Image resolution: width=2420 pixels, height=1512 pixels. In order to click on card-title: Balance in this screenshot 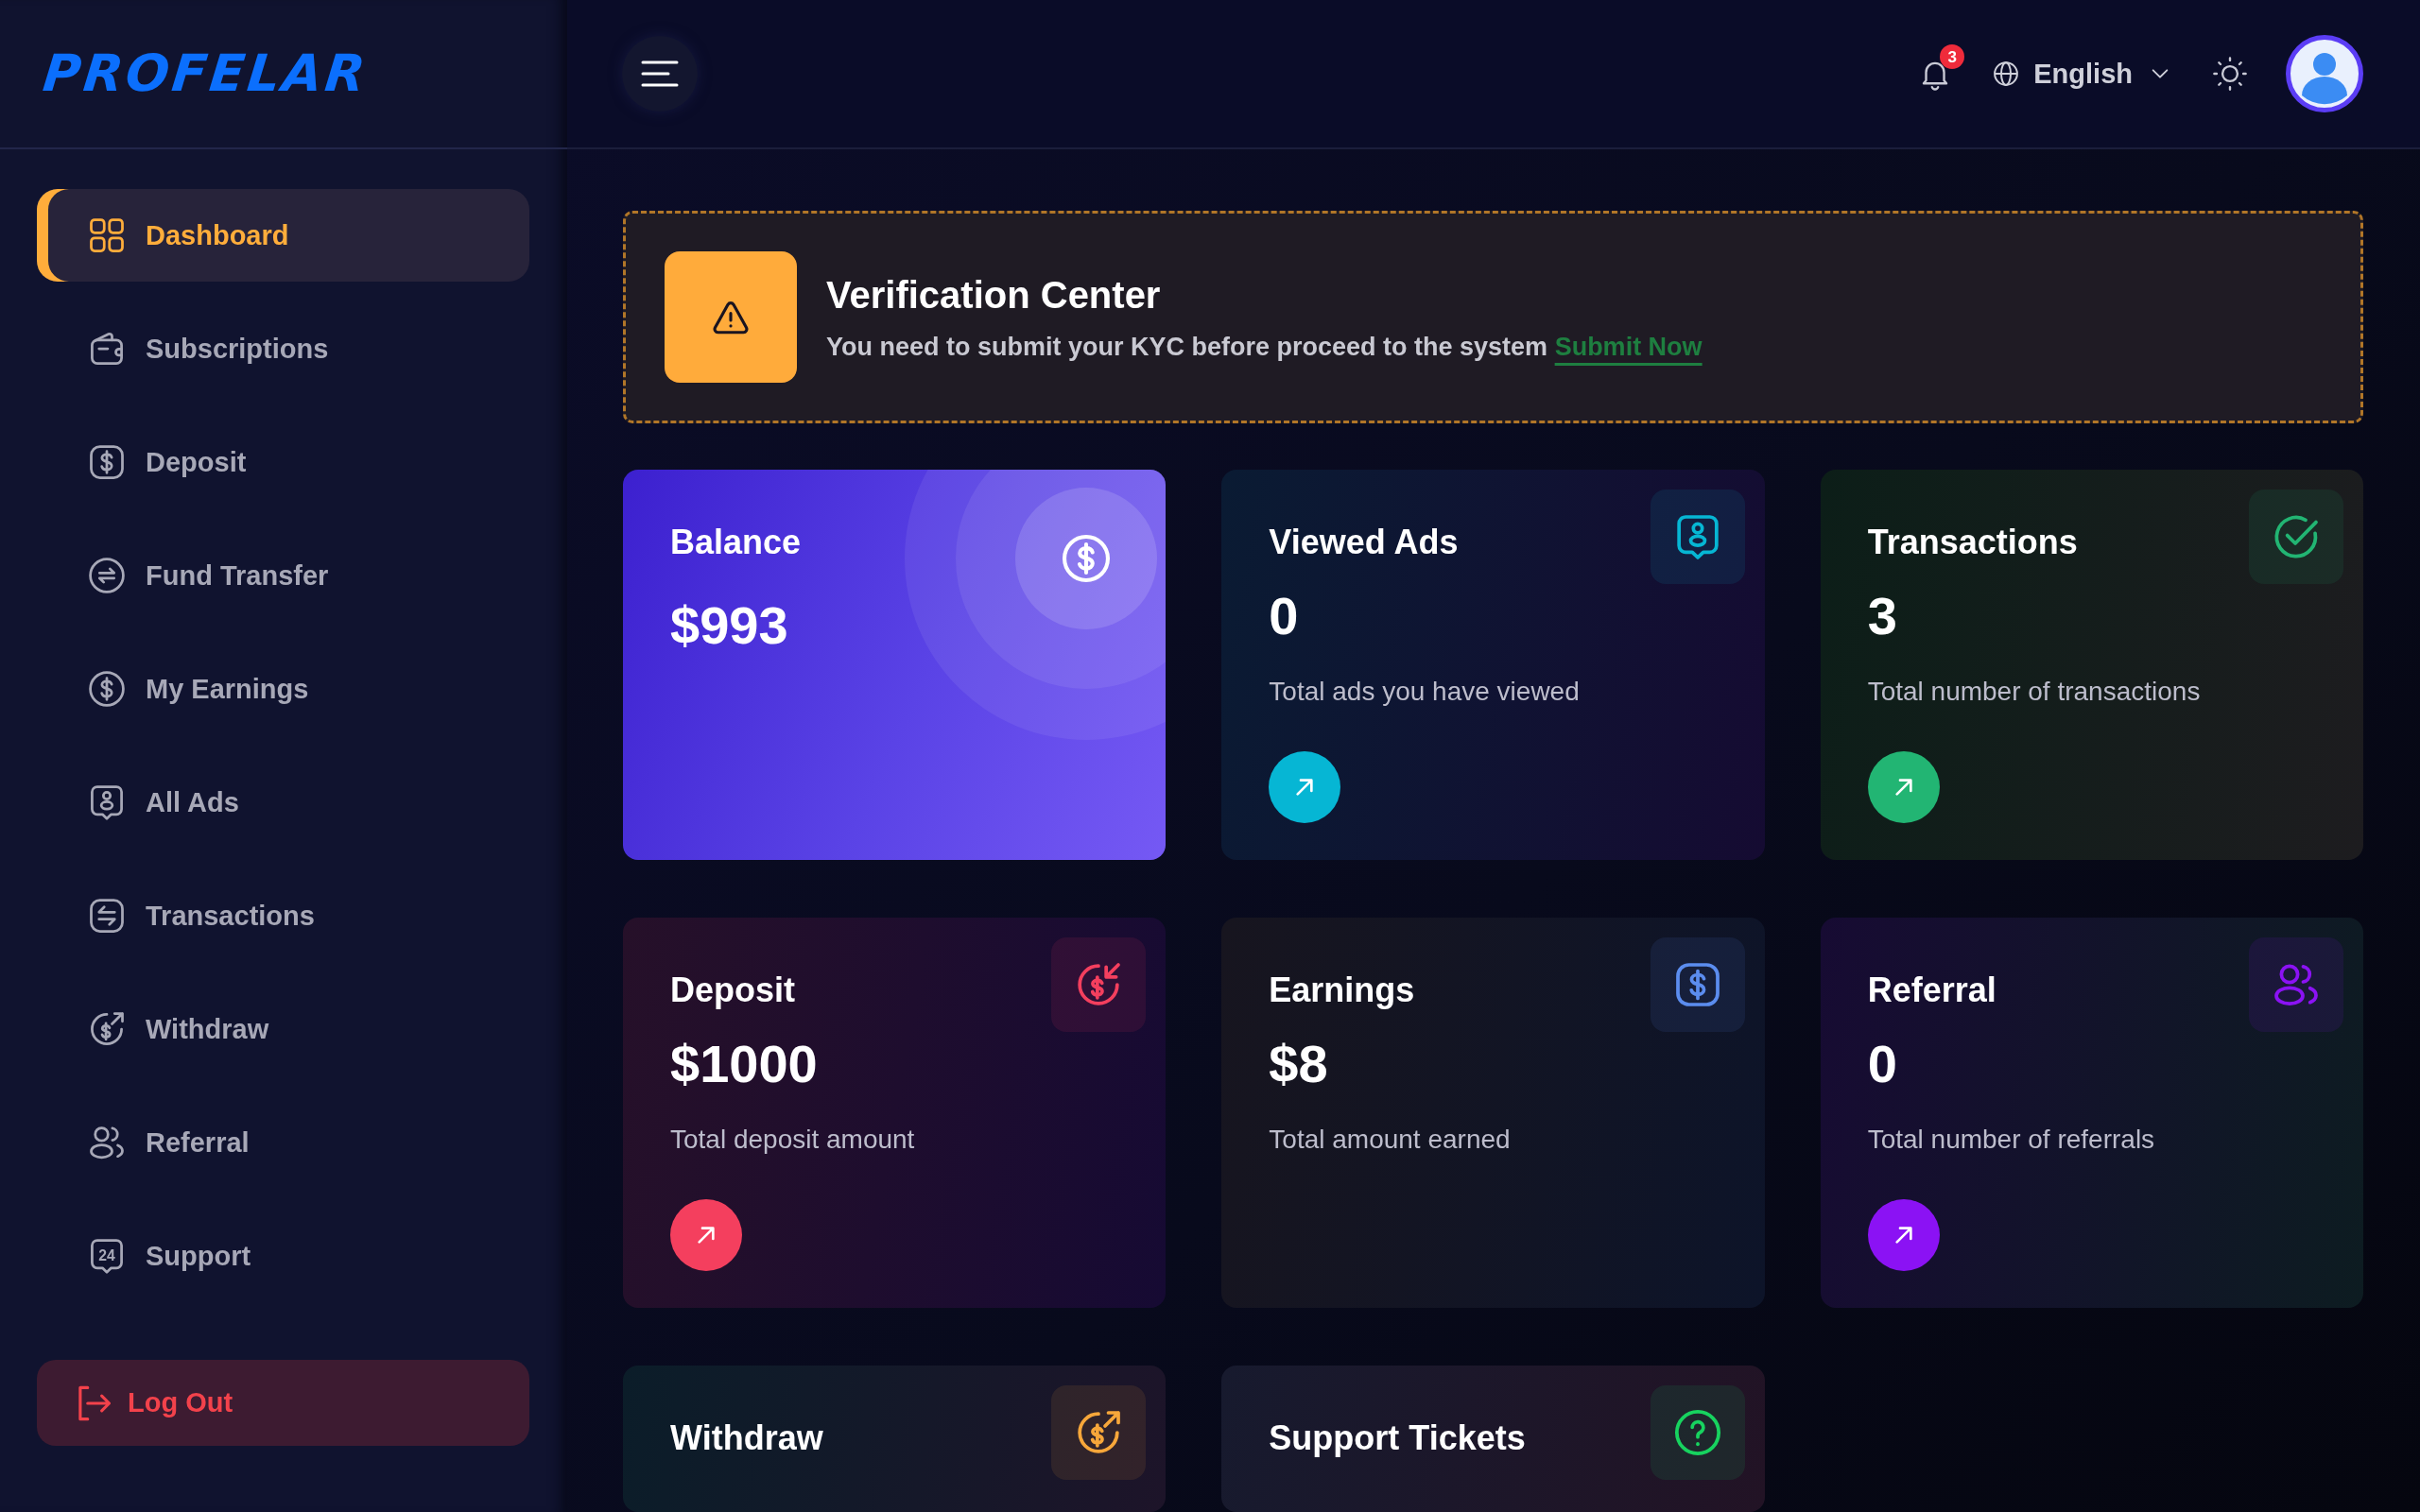, I will do `click(736, 542)`.